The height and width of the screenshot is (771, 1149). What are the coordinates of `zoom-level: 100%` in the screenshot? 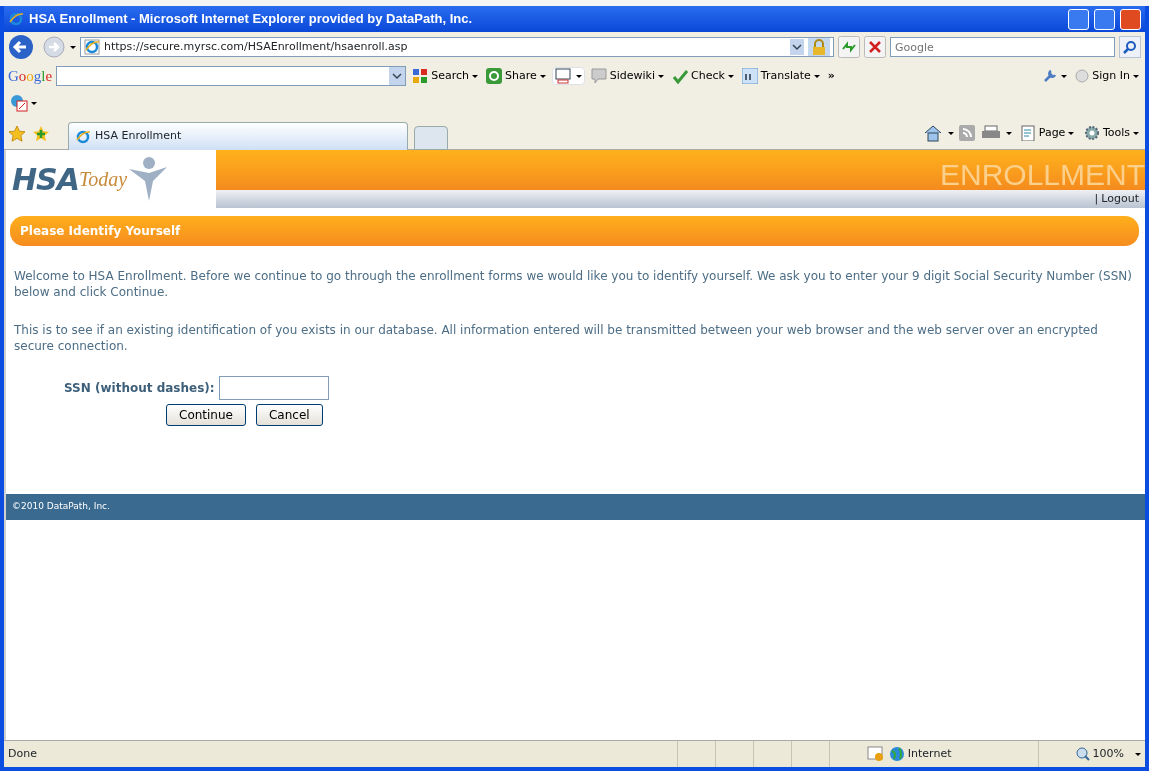 It's located at (1108, 754).